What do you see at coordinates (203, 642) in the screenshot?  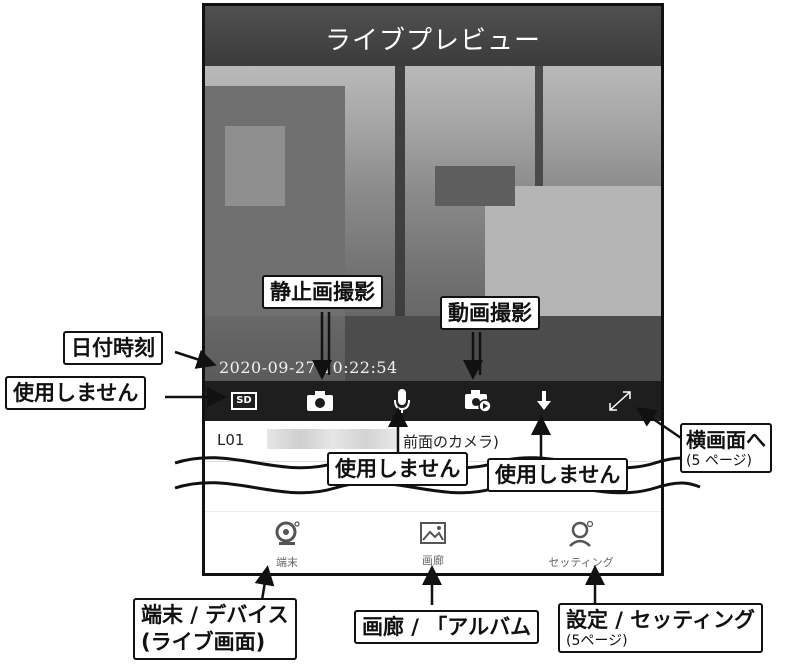 I see `callout-device-line2: (ライブ画面)` at bounding box center [203, 642].